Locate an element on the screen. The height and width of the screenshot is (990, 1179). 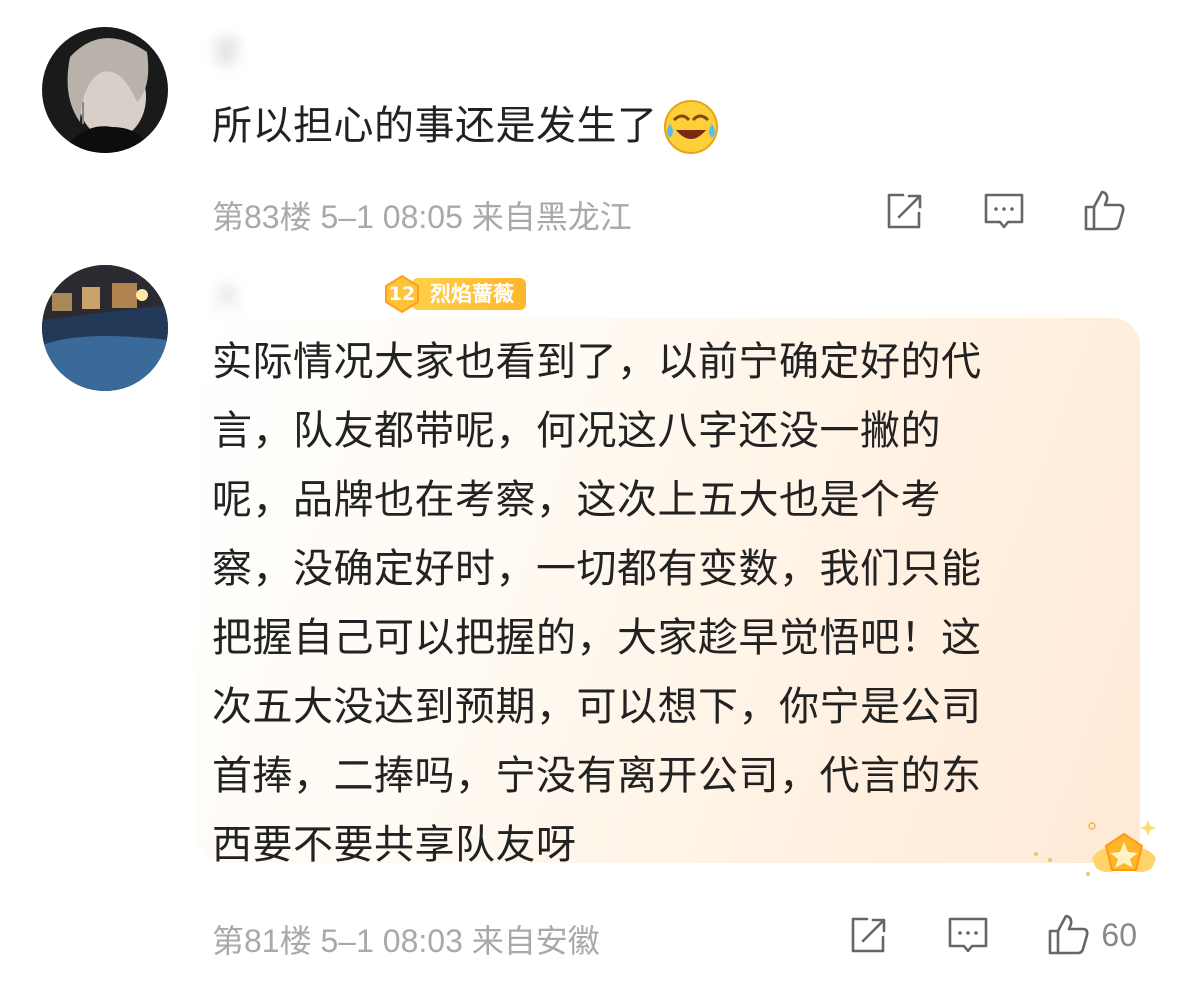
laugh-cry-emoji-icon is located at coordinates (690, 126).